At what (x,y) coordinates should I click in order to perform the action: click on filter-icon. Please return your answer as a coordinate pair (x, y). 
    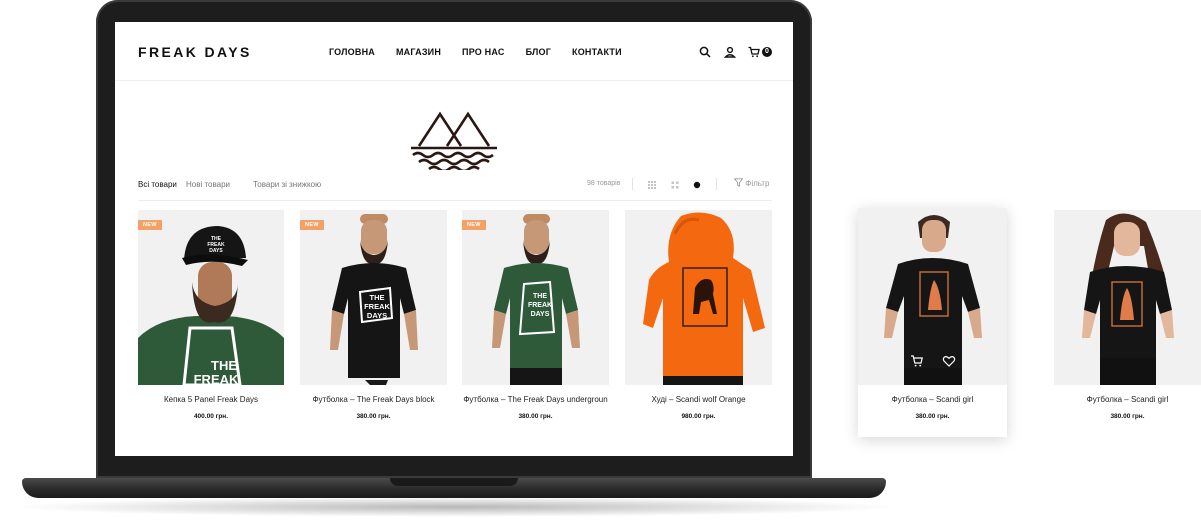
    Looking at the image, I should click on (738, 182).